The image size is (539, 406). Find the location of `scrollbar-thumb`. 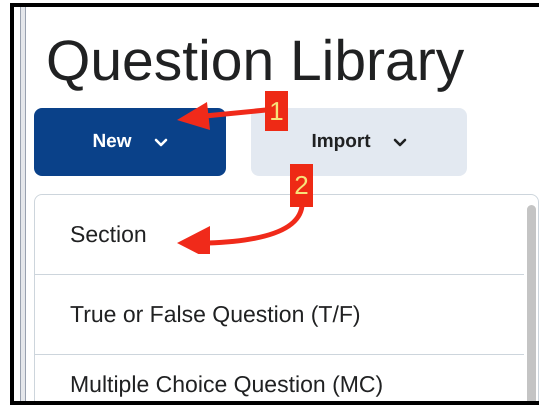

scrollbar-thumb is located at coordinates (531, 303).